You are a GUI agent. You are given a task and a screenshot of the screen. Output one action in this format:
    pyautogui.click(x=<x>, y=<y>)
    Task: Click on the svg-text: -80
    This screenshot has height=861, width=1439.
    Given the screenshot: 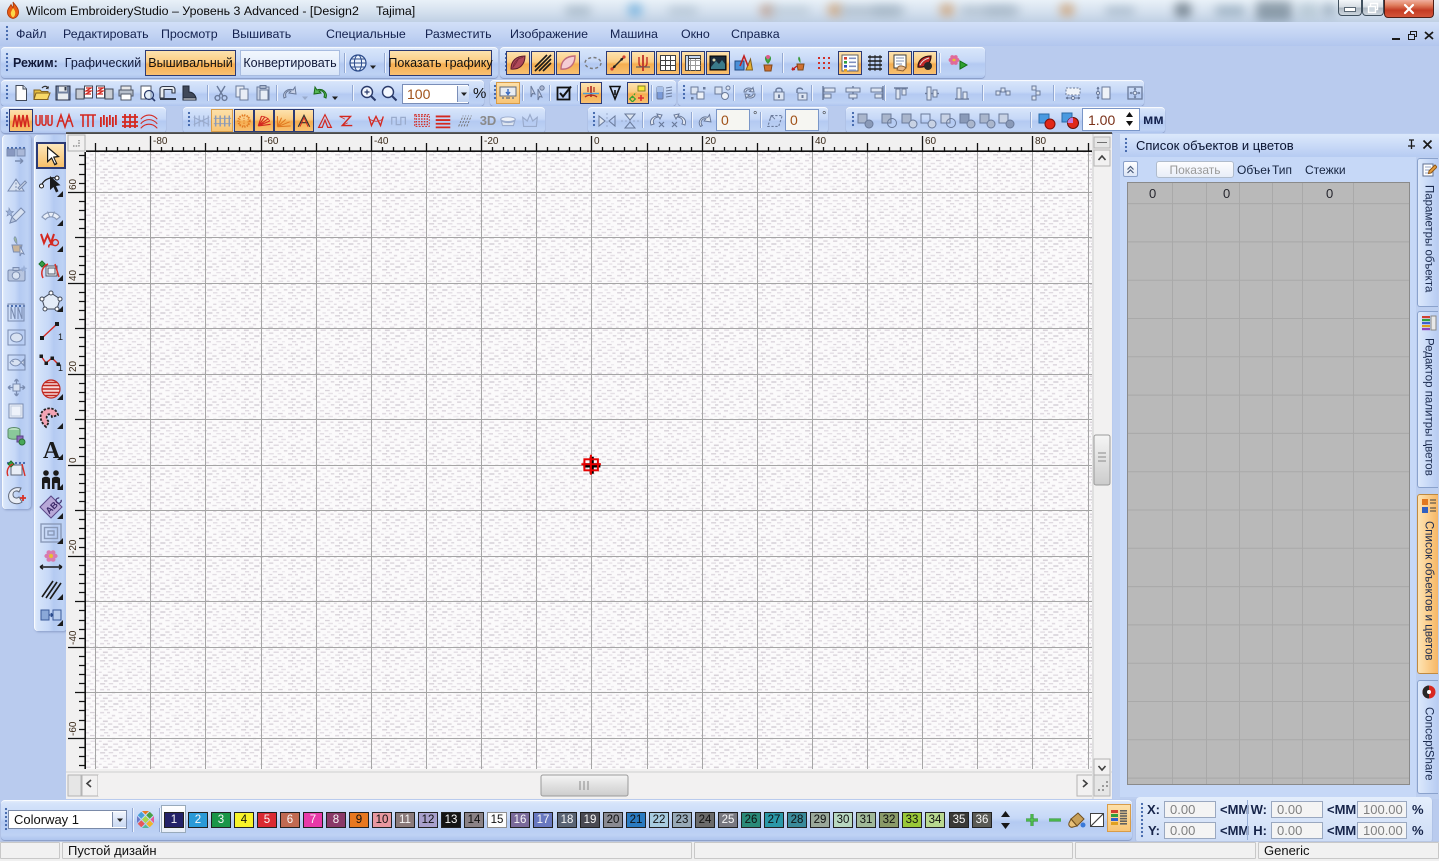 What is the action you would take?
    pyautogui.click(x=160, y=141)
    